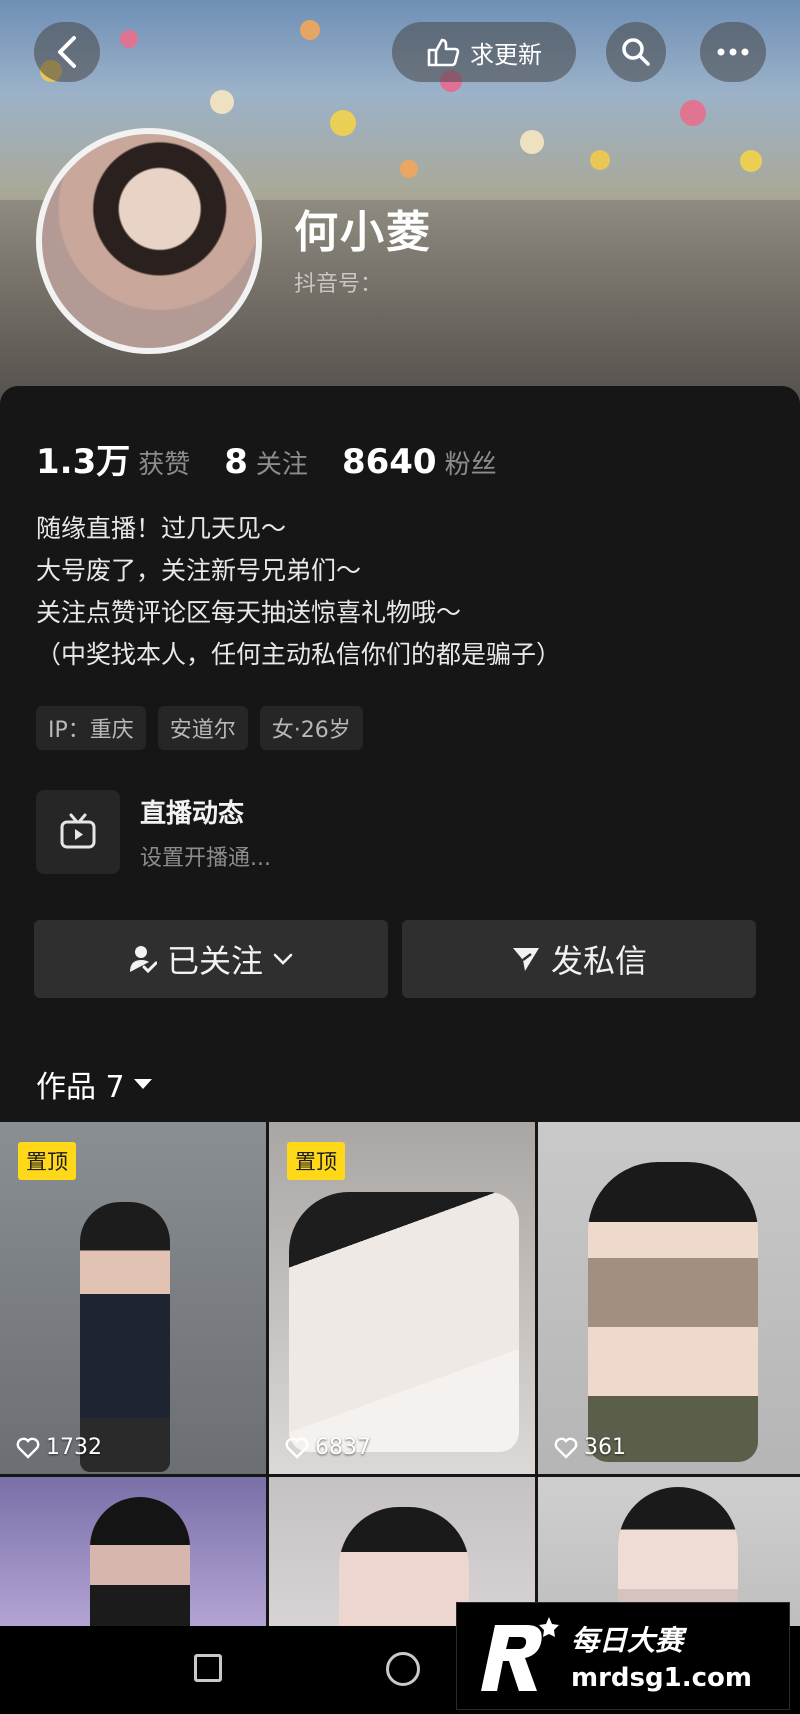 This screenshot has height=1714, width=800. Describe the element at coordinates (282, 462) in the screenshot. I see `following-label: 关注` at that location.